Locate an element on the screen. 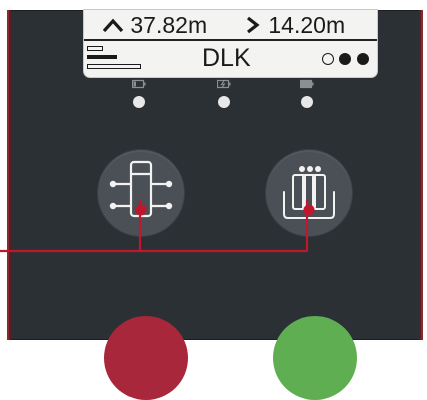 This screenshot has width=427, height=400. callout-leader-line is located at coordinates (154, 226).